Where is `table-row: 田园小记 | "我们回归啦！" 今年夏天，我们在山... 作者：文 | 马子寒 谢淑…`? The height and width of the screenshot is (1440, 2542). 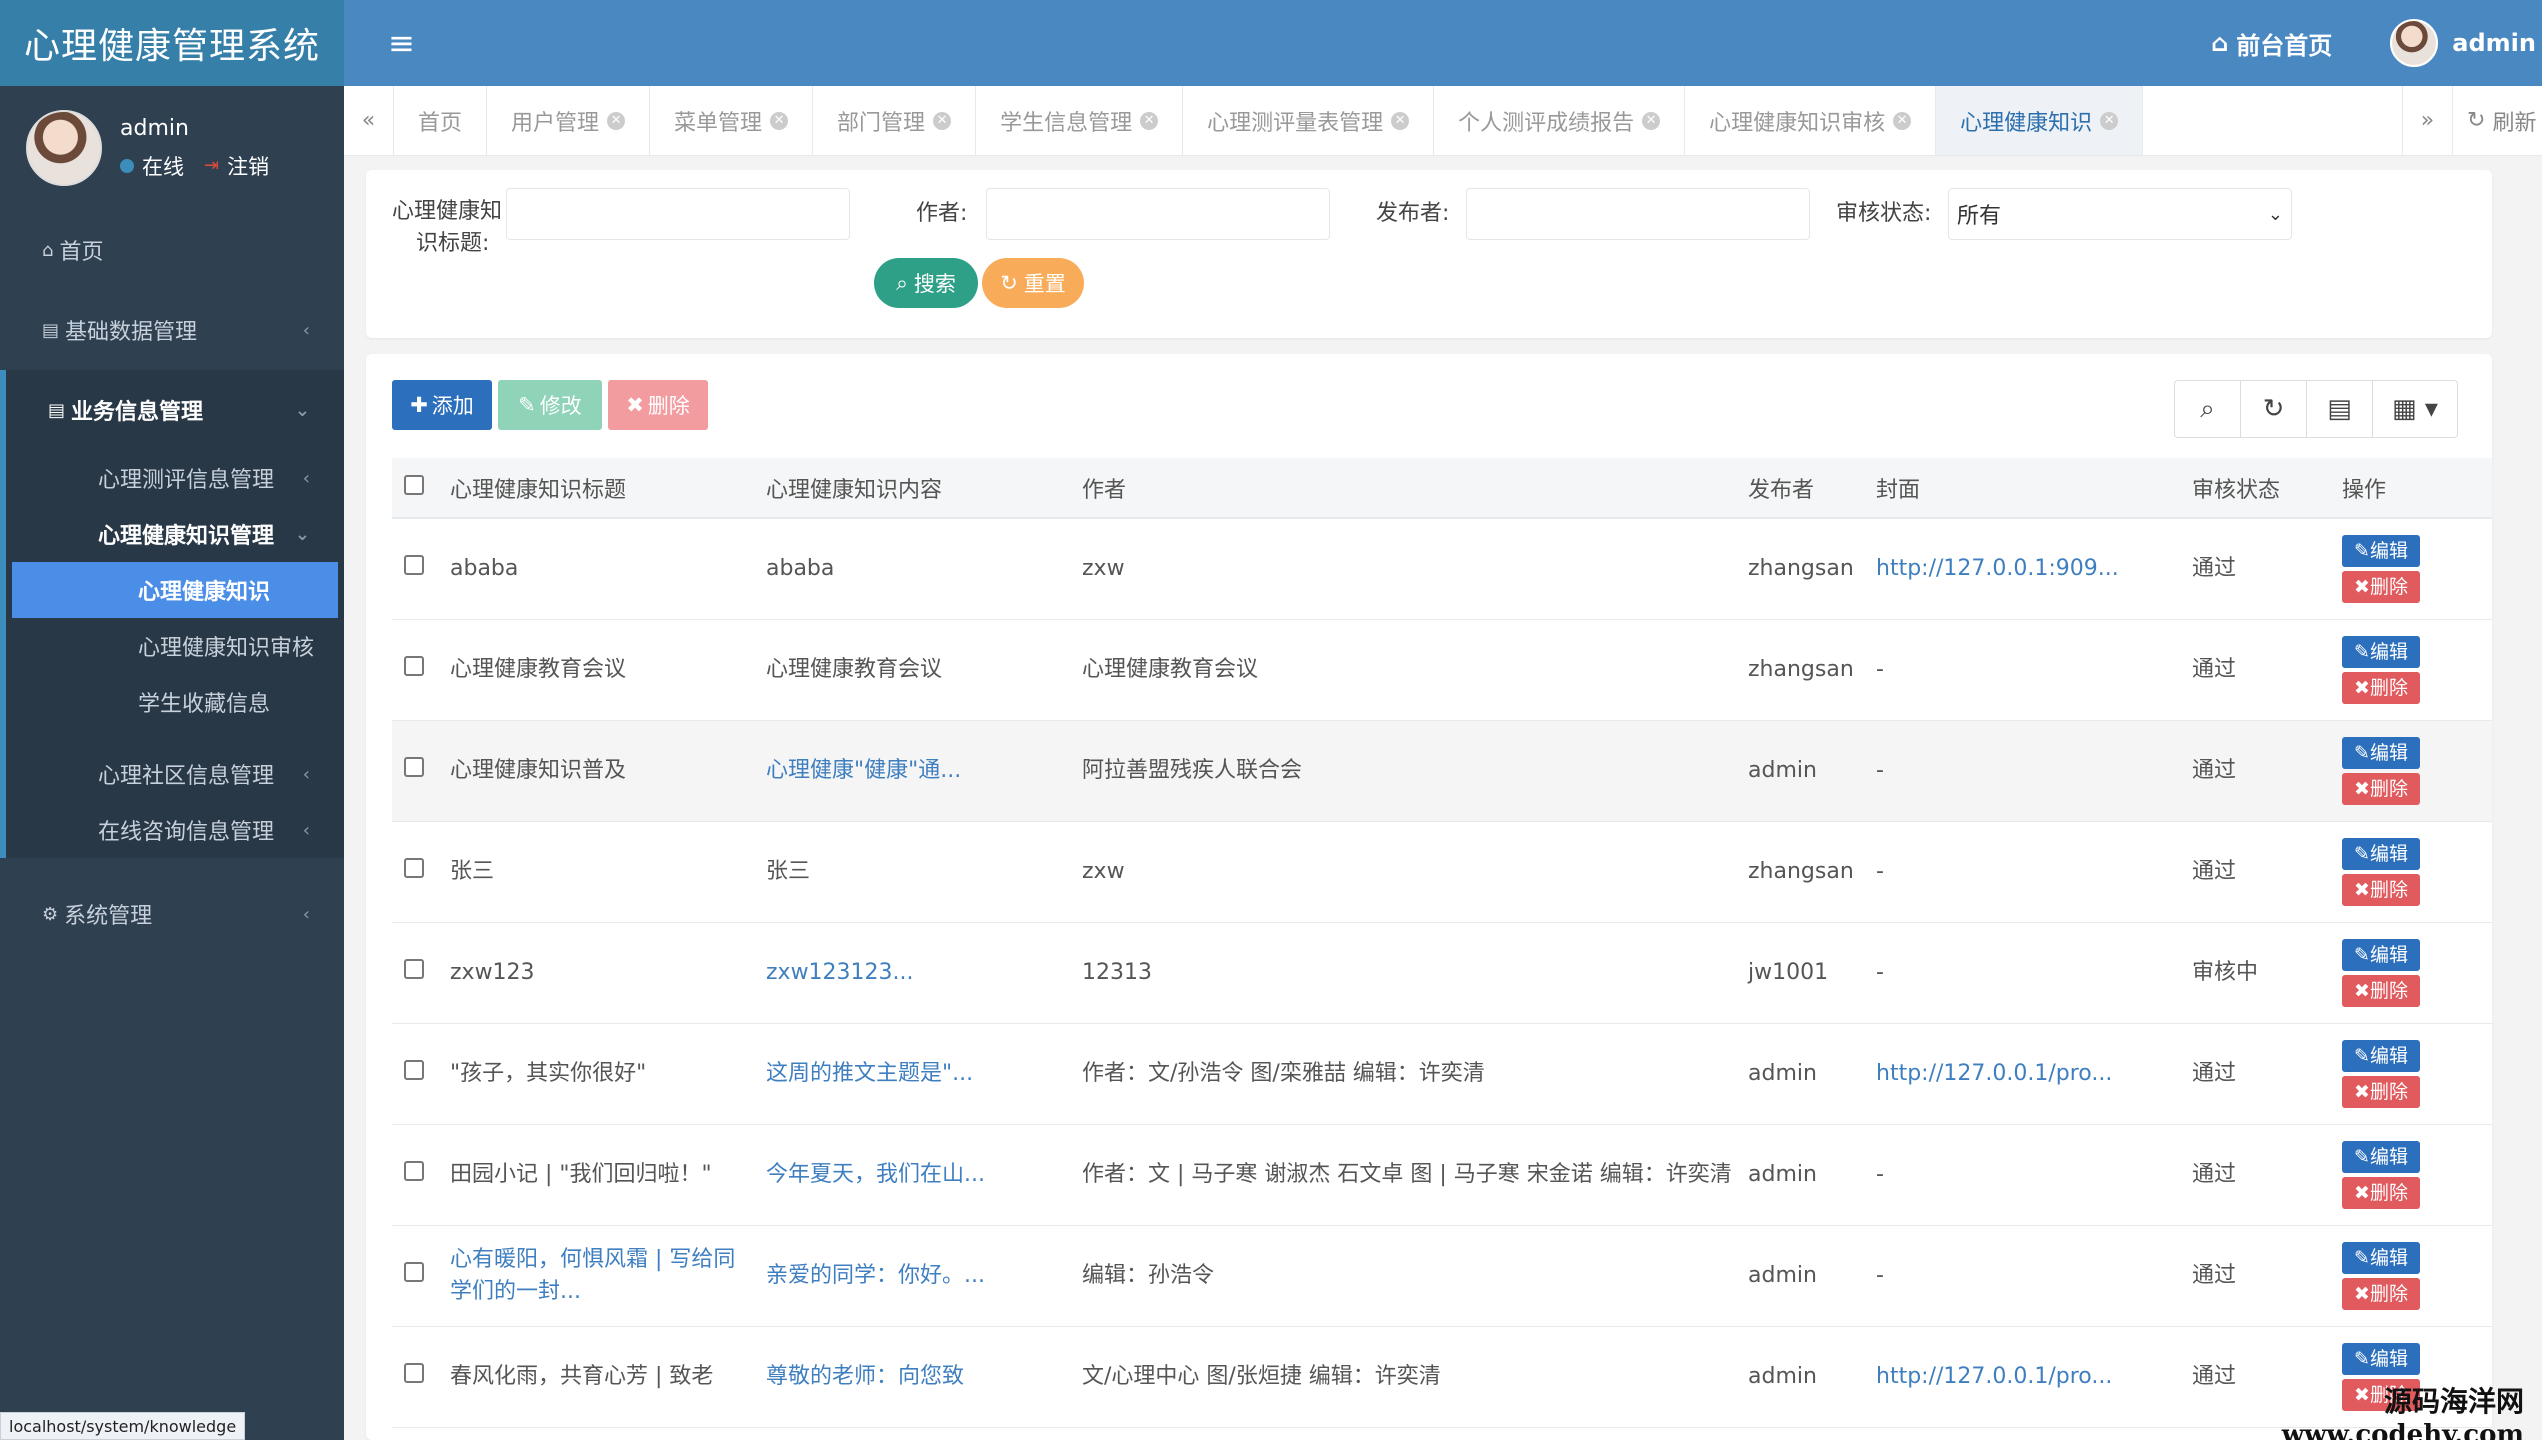 table-row: 田园小记 | "我们回归啦！" 今年夏天，我们在山... 作者：文 | 马子寒 谢淑… is located at coordinates (1442, 1175).